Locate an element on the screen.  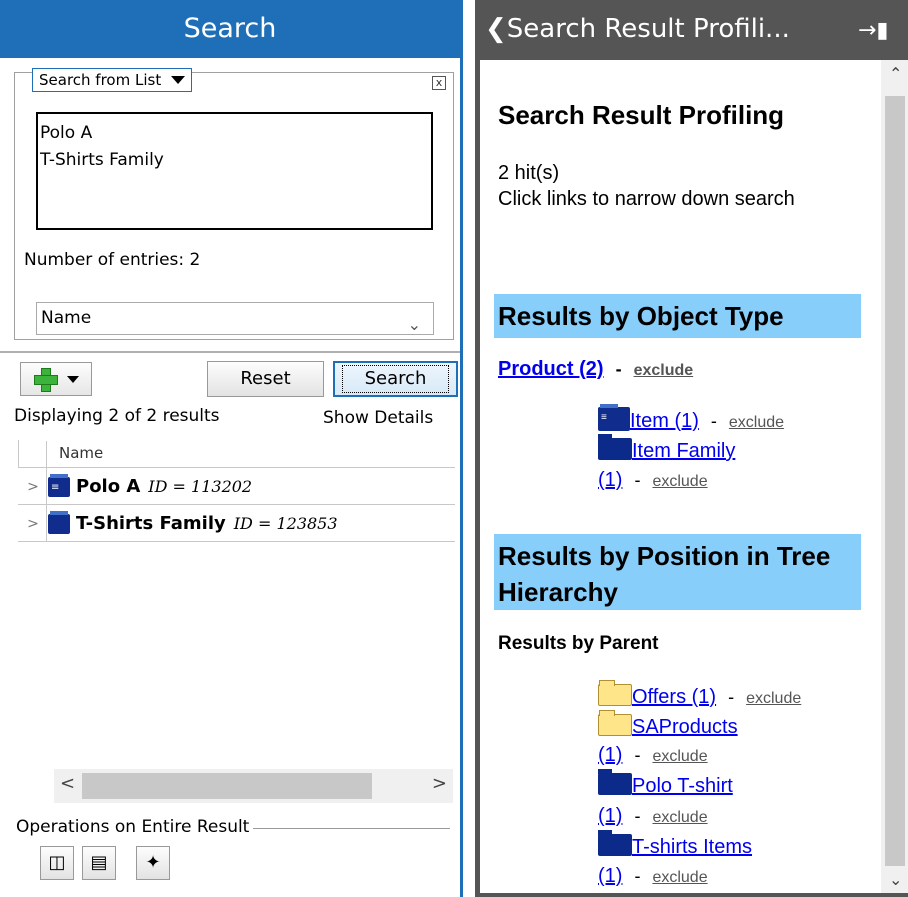
entry-line: T-Shirts Family is located at coordinates (102, 160).